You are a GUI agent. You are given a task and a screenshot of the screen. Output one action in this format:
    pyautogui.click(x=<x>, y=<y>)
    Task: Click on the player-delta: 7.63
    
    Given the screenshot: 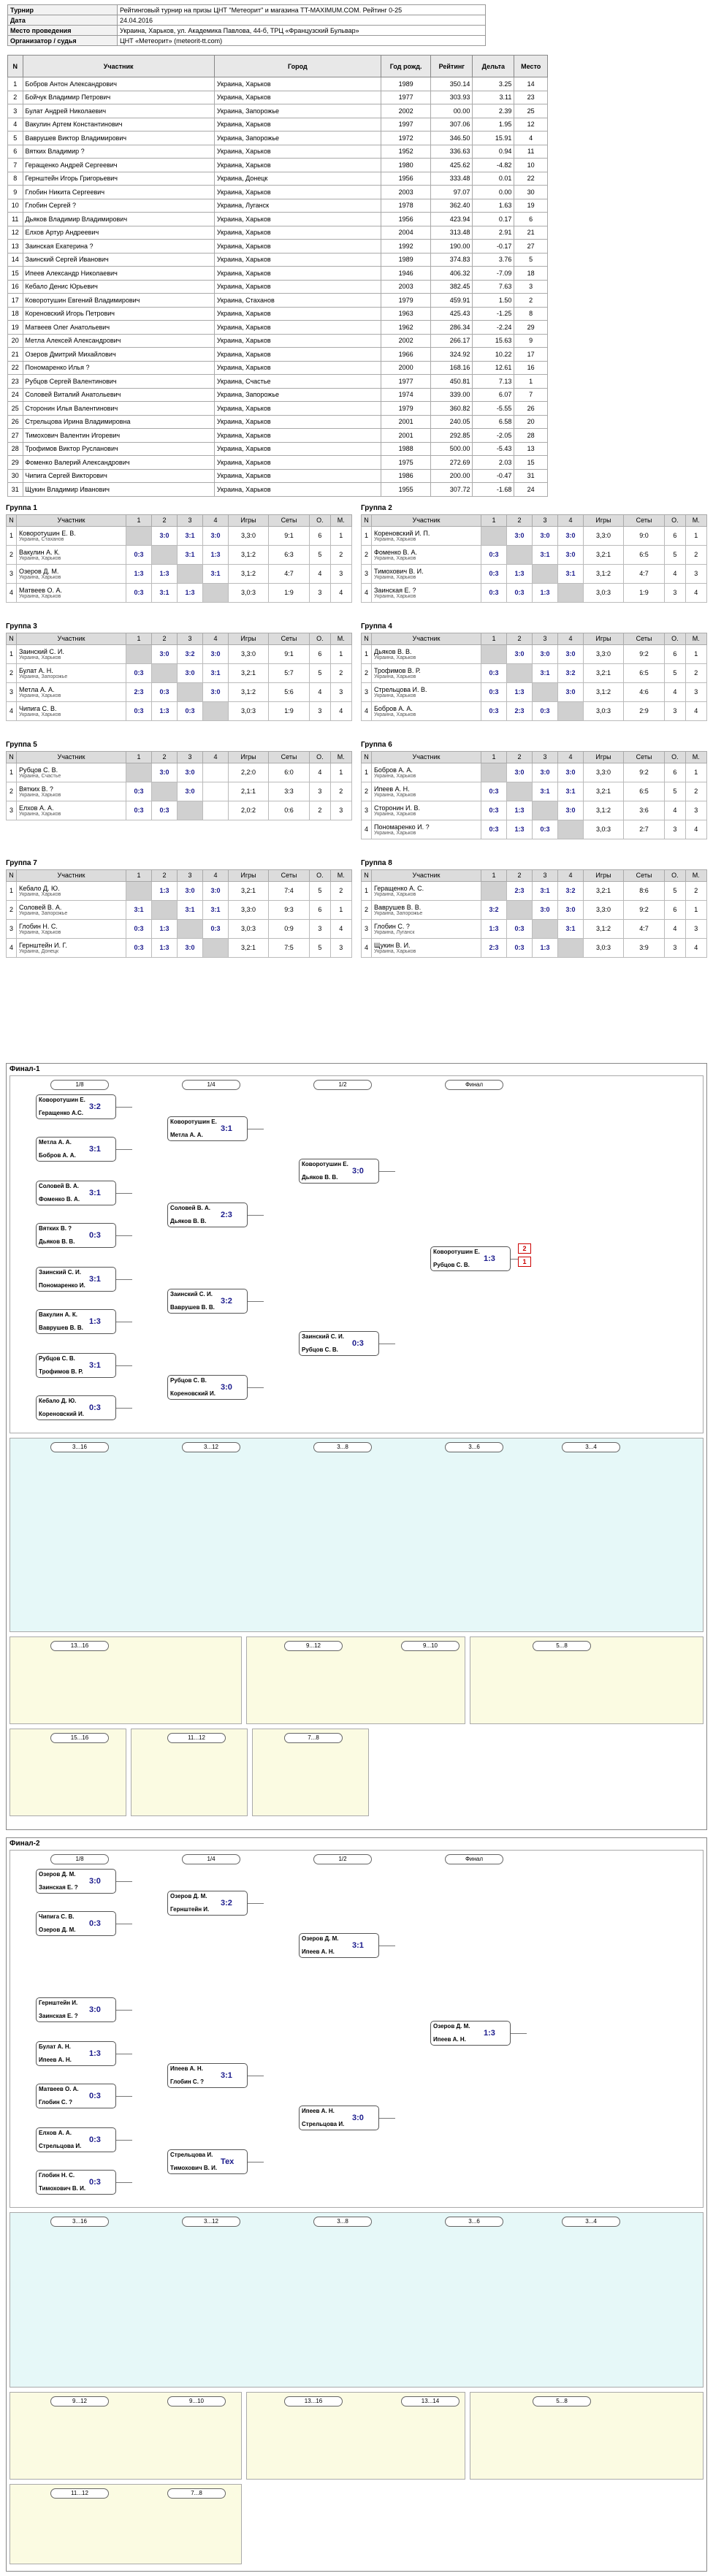 What is the action you would take?
    pyautogui.click(x=493, y=286)
    